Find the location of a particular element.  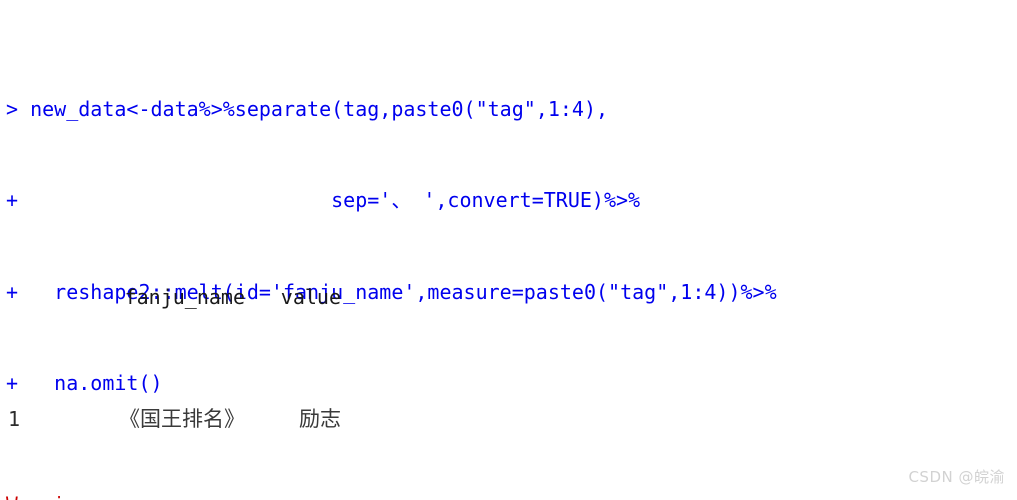

row-index: 1 is located at coordinates (14, 418).